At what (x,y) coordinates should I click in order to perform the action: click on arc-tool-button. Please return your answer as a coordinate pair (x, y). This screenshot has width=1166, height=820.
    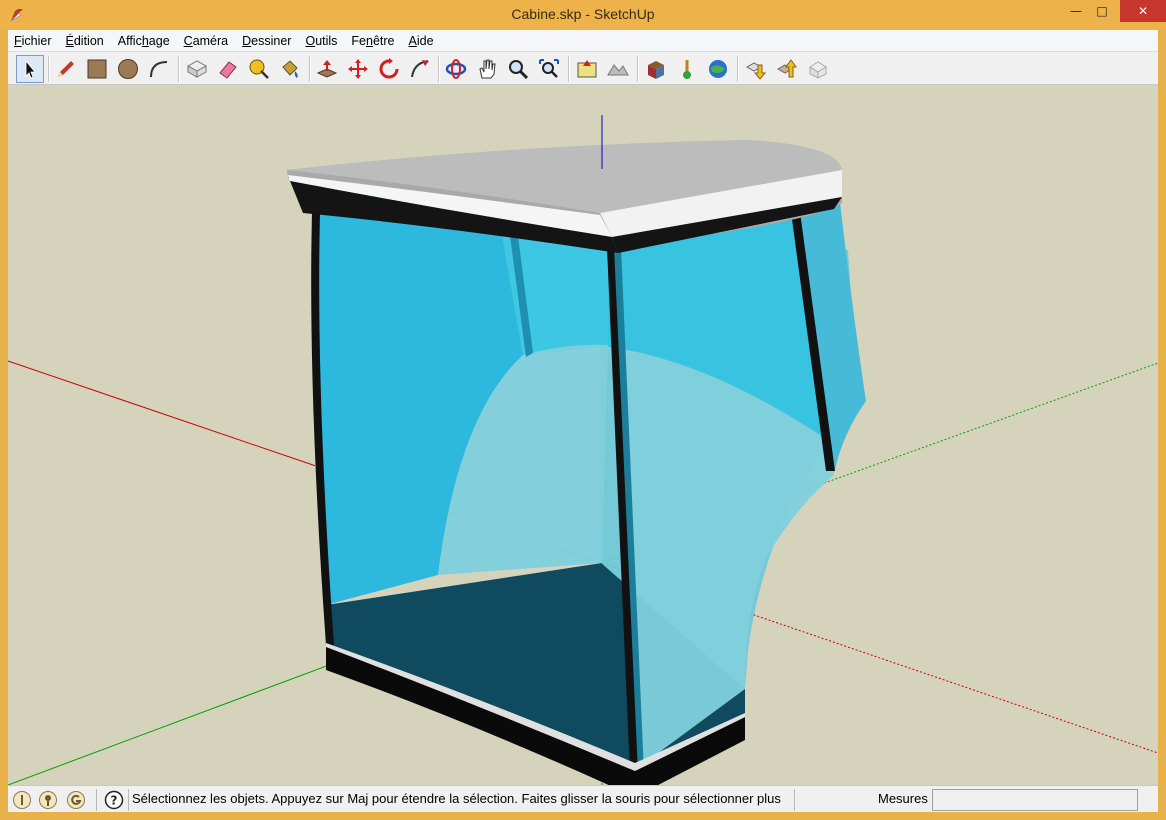
    Looking at the image, I should click on (159, 69).